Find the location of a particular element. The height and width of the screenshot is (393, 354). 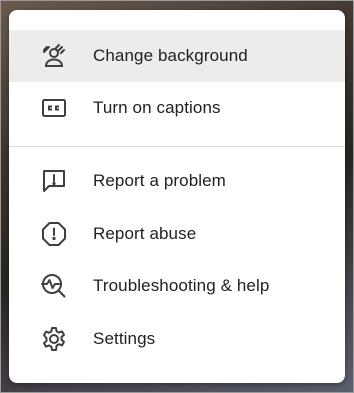

report-problem-icon is located at coordinates (54, 181).